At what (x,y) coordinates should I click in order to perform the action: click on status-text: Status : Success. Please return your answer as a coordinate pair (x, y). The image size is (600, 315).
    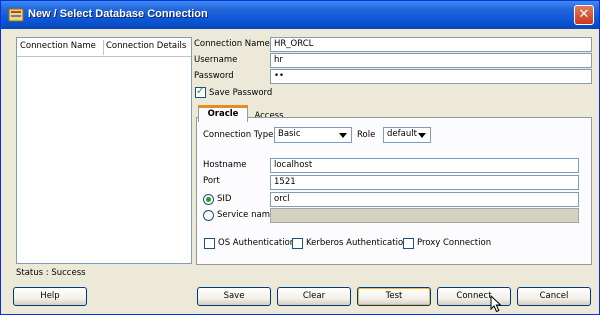
    Looking at the image, I should click on (51, 273).